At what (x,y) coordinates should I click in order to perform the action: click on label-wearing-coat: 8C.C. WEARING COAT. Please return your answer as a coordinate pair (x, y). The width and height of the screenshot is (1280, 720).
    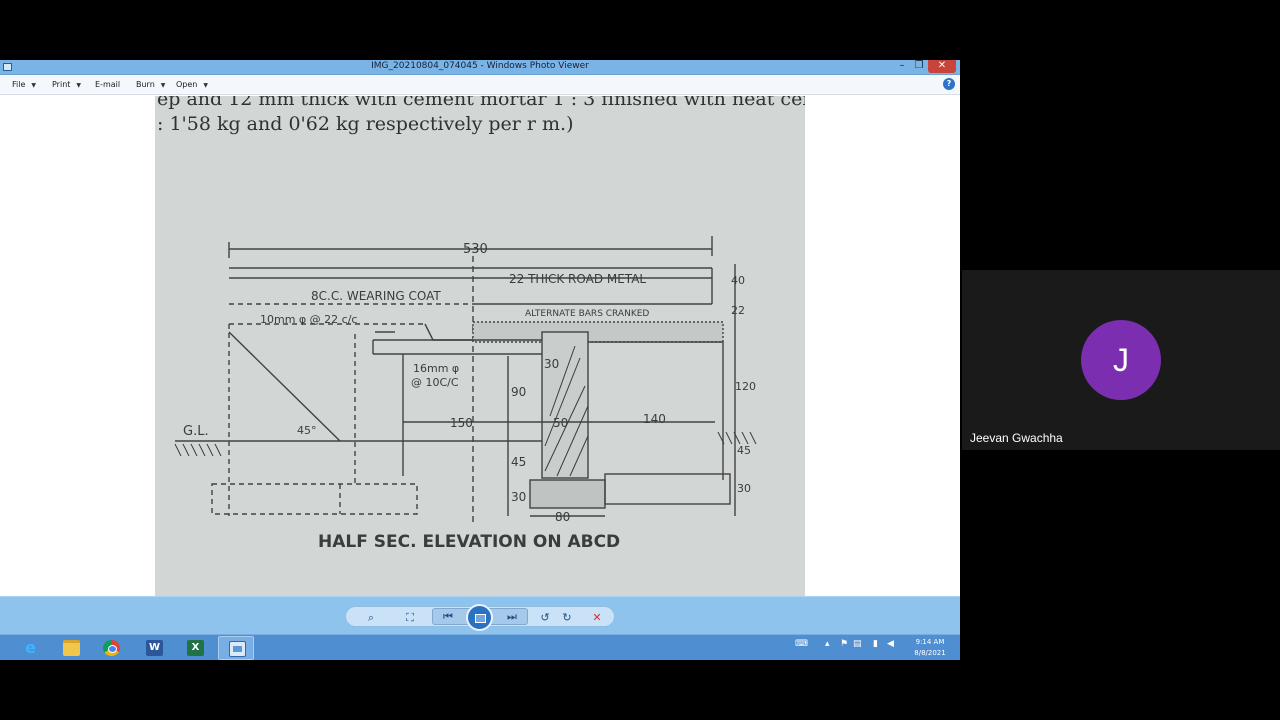
    Looking at the image, I should click on (376, 296).